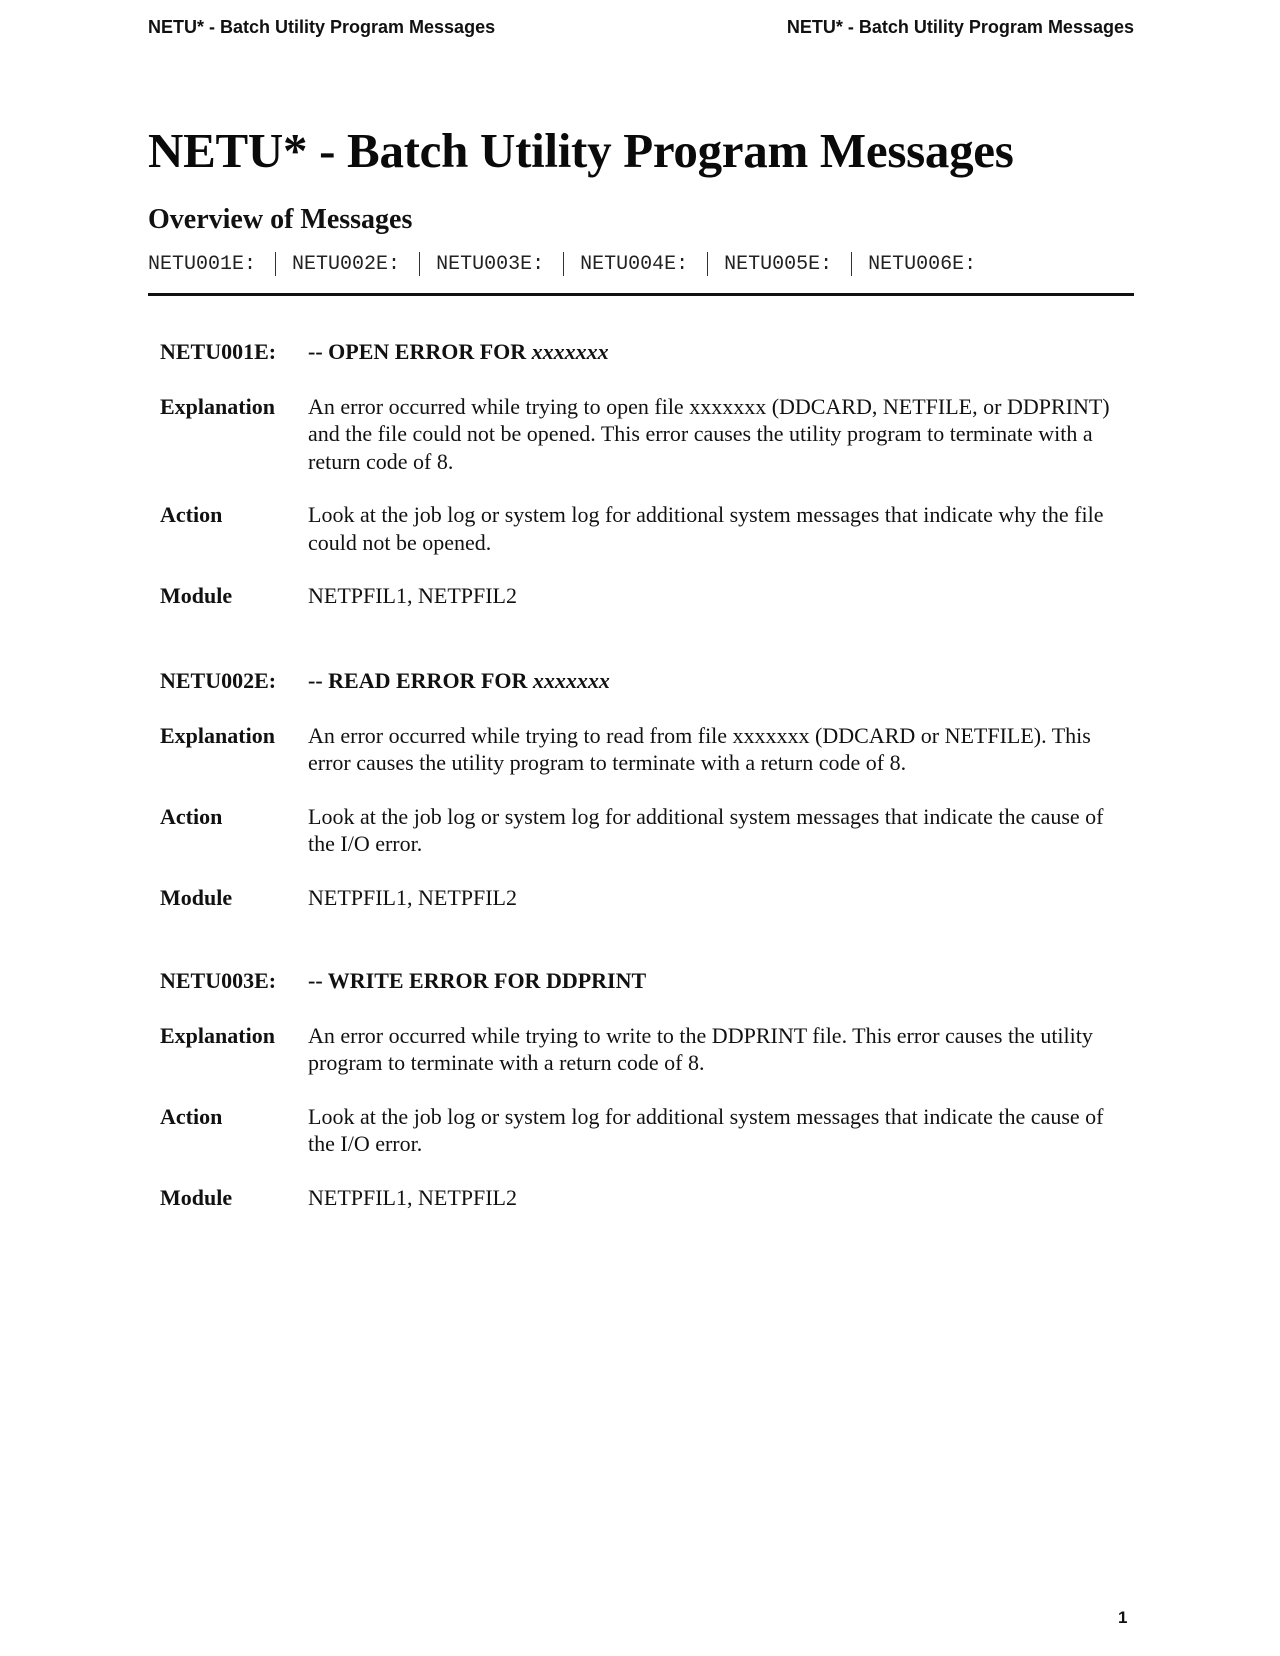 The width and height of the screenshot is (1280, 1656). Describe the element at coordinates (280, 219) in the screenshot. I see `overview-heading: Overview of Messages` at that location.